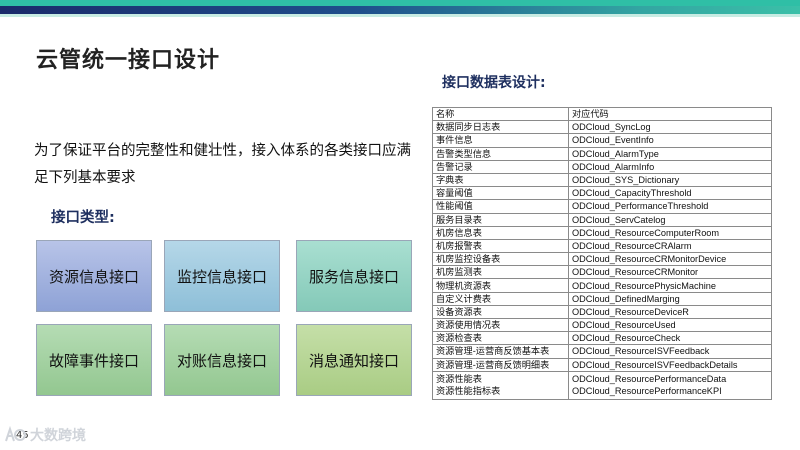 The width and height of the screenshot is (800, 450). I want to click on tile-label: 服务信息接口, so click(353, 276).